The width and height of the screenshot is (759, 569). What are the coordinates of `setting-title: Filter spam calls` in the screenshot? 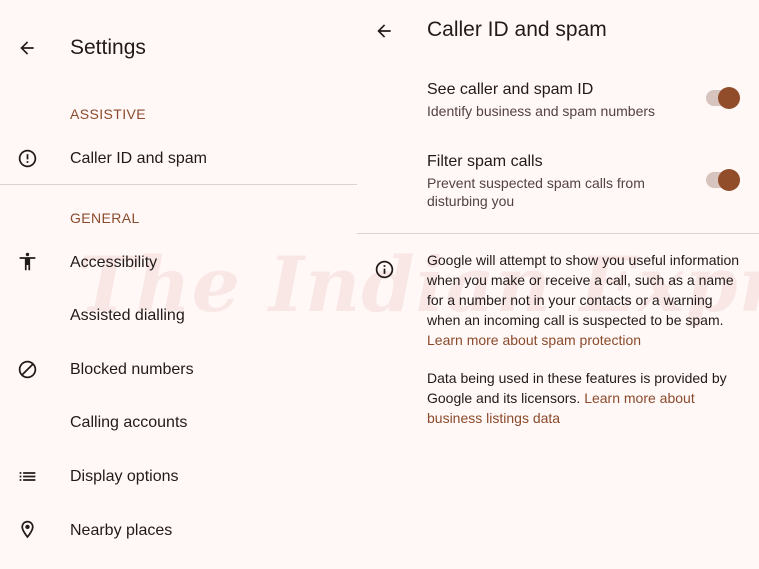 It's located at (485, 161).